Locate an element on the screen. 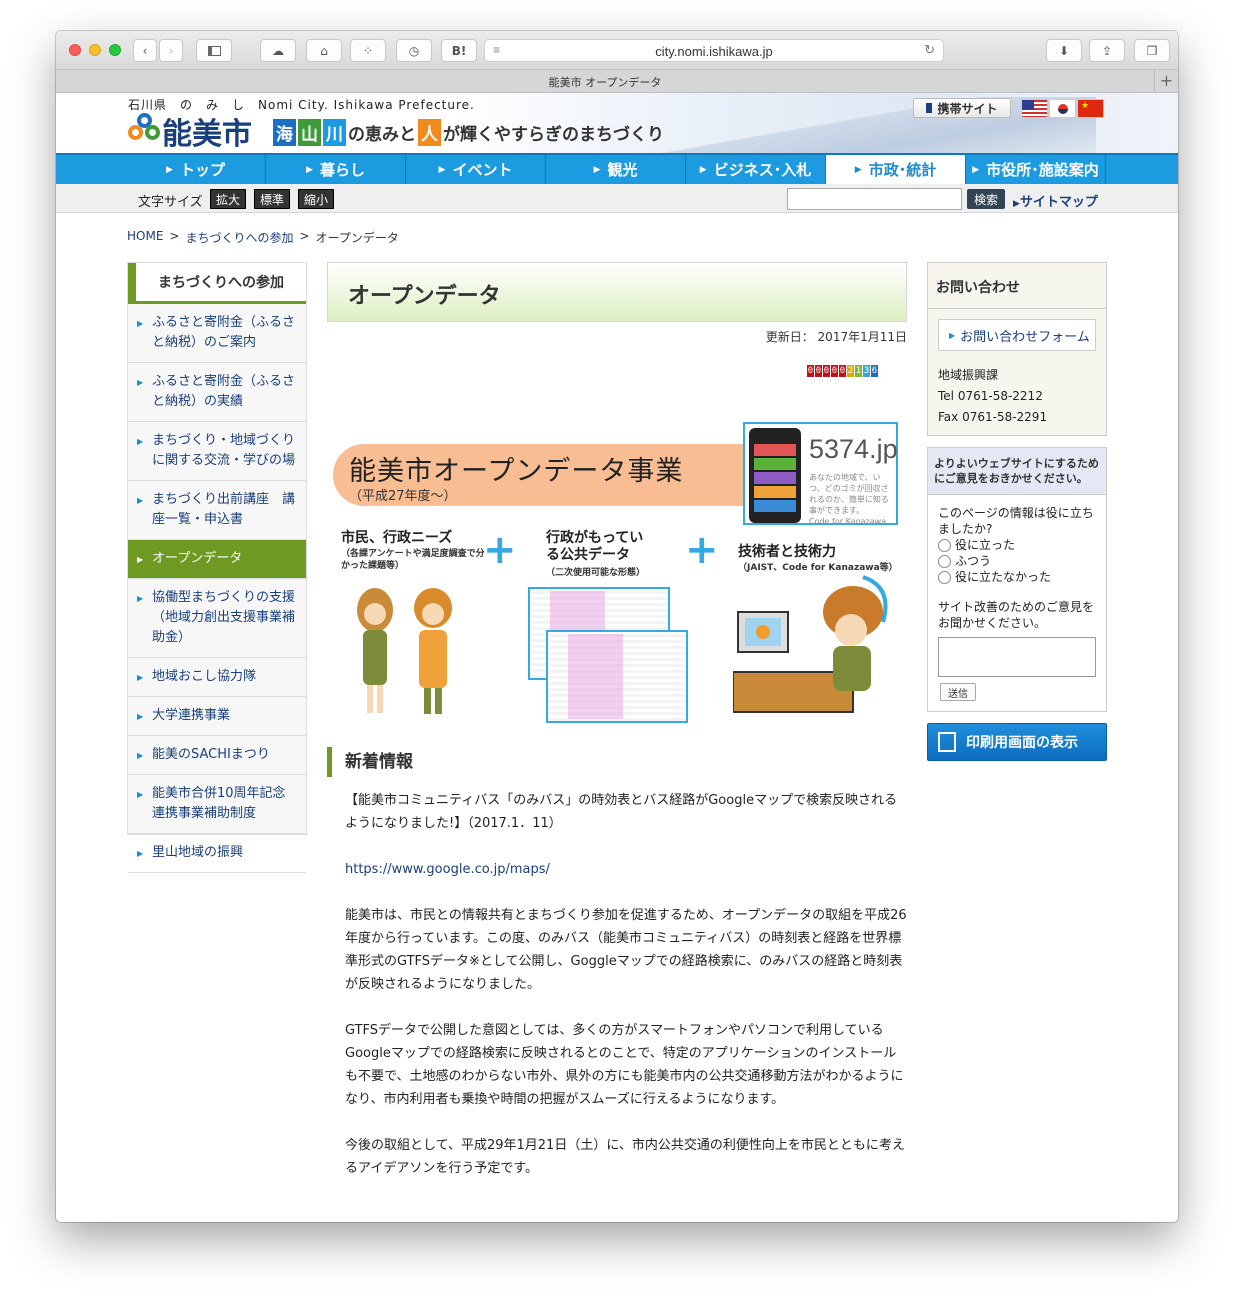 The image size is (1234, 1303). sidebar-item-label: まちづくり出前講座 講座一覧・申込書 is located at coordinates (224, 509).